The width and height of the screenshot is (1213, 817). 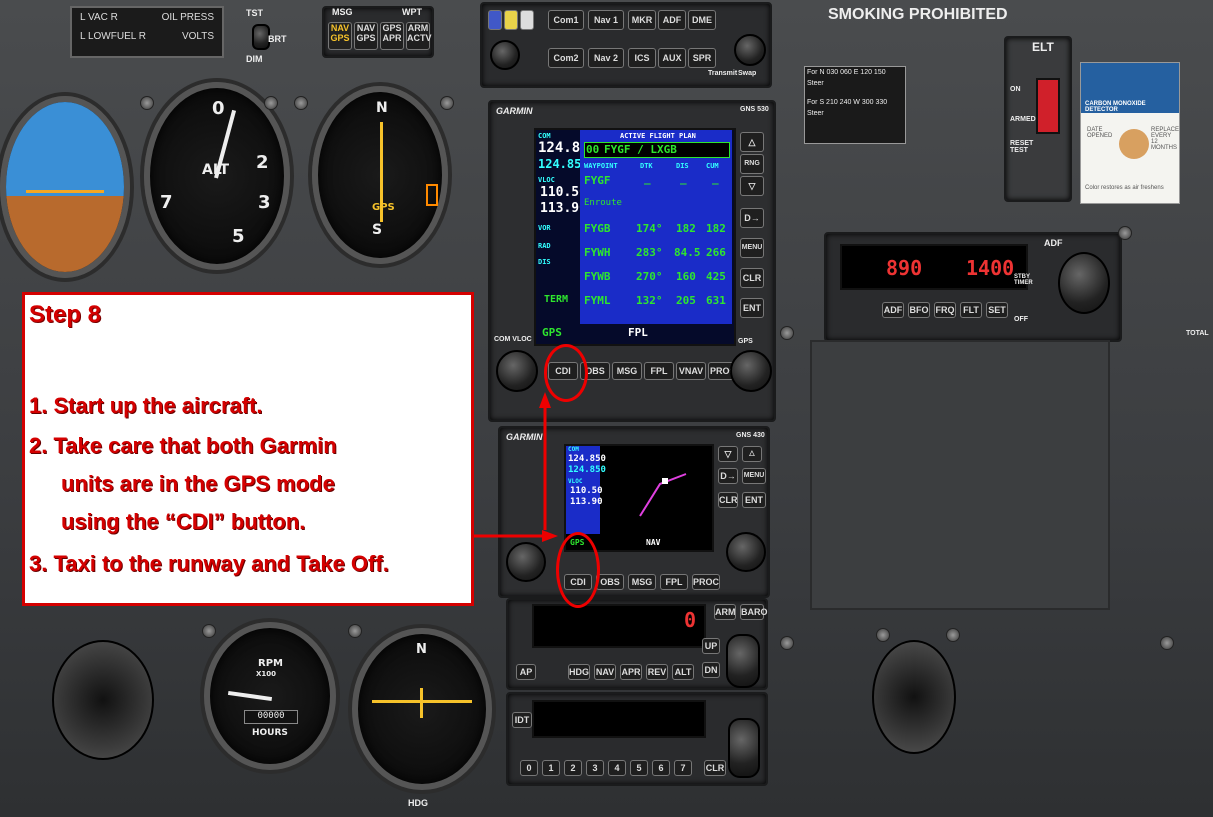 What do you see at coordinates (198, 483) in the screenshot?
I see `callout-step-2-cont-a: units are in the GPS mode` at bounding box center [198, 483].